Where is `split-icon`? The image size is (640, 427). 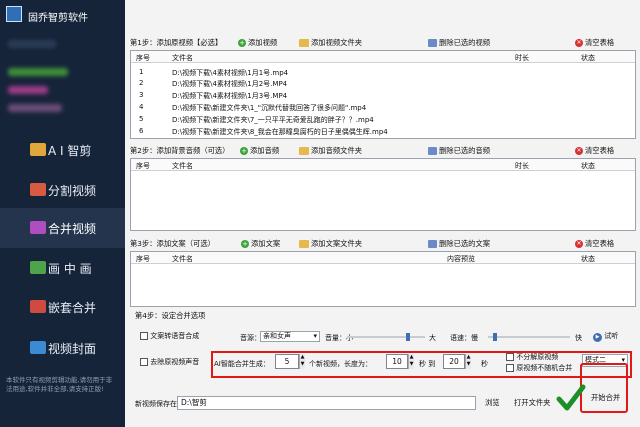
split-icon is located at coordinates (38, 189).